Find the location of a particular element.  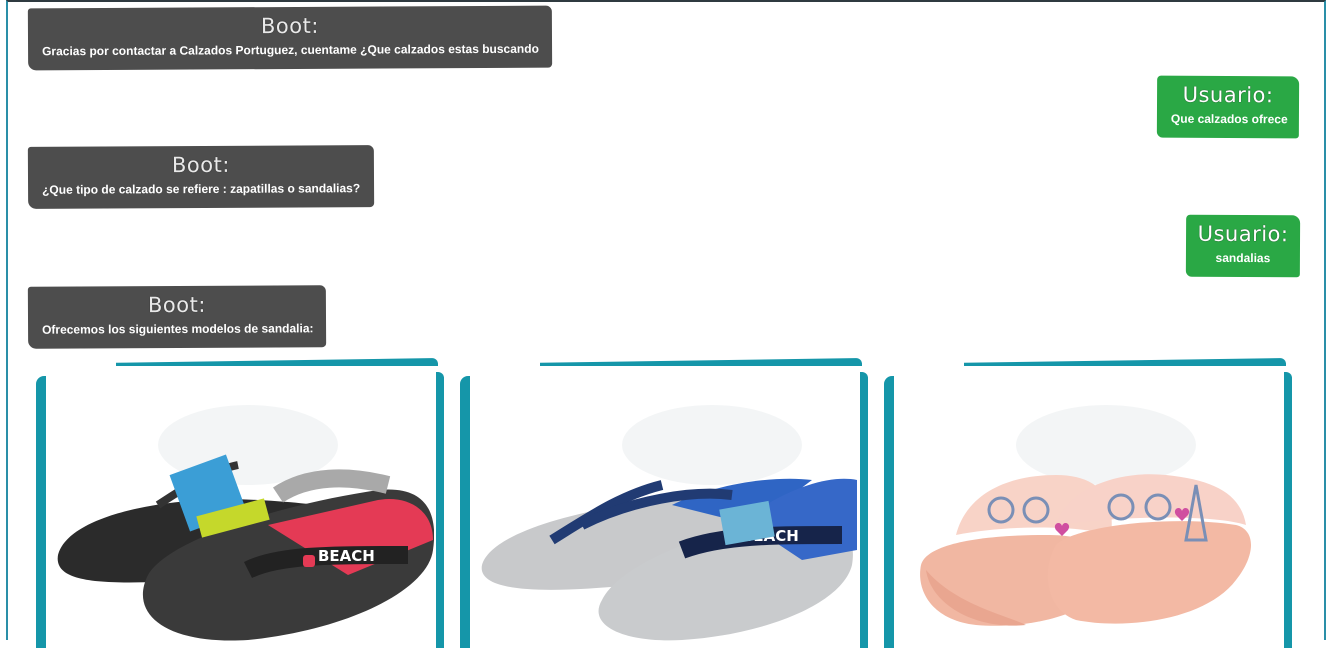

user-message: Usuario: sandalias is located at coordinates (1243, 246).